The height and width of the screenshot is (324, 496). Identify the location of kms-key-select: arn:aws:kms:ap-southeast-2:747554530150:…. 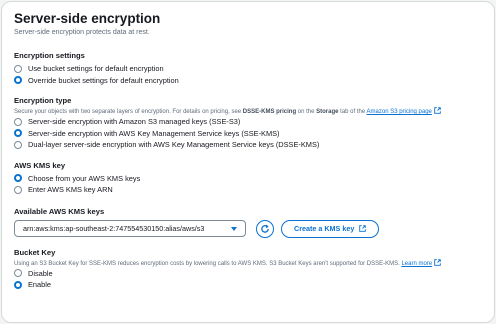
(130, 228).